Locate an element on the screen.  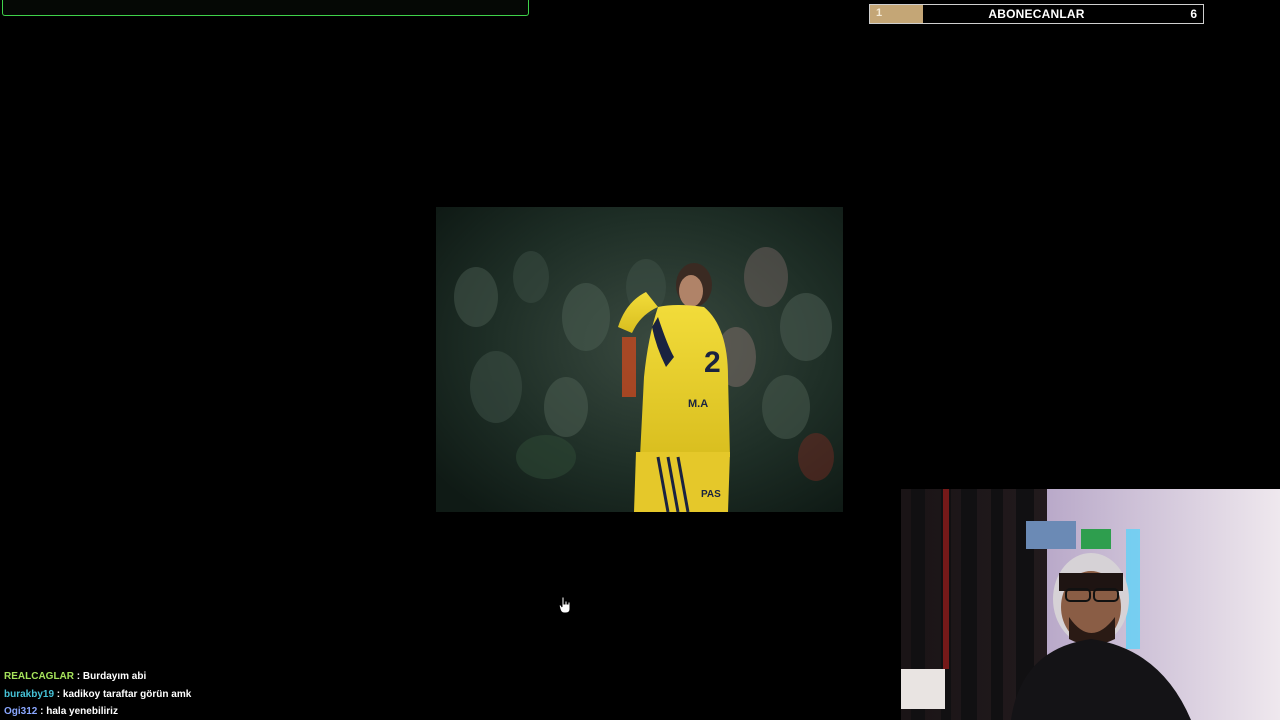
goal-progress-bar is located at coordinates (265, 8).